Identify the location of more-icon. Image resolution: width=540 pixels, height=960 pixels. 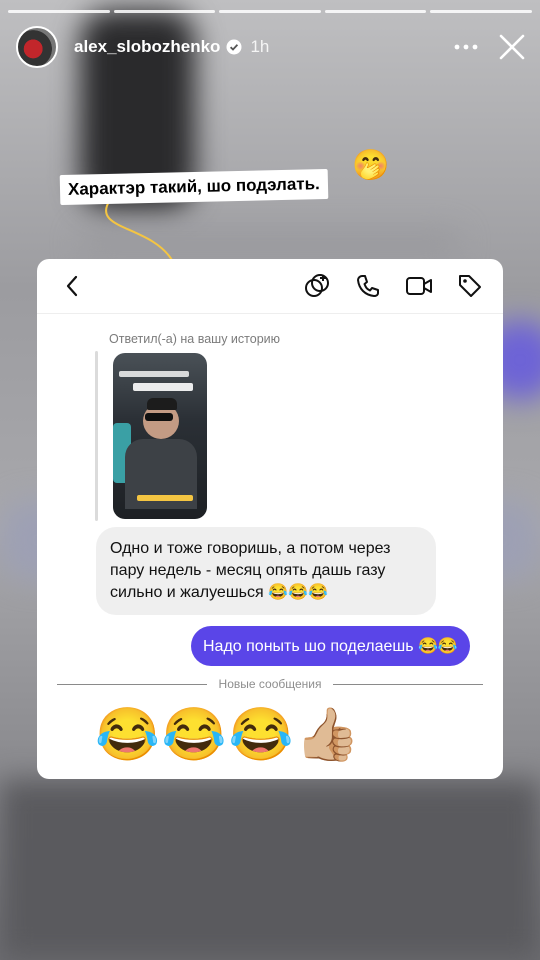
(466, 47).